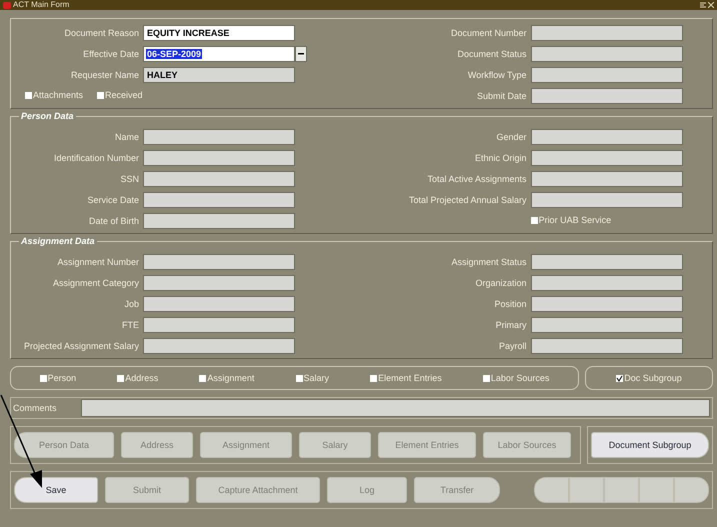 The image size is (717, 527). What do you see at coordinates (130, 325) in the screenshot?
I see `field-label: FTE` at bounding box center [130, 325].